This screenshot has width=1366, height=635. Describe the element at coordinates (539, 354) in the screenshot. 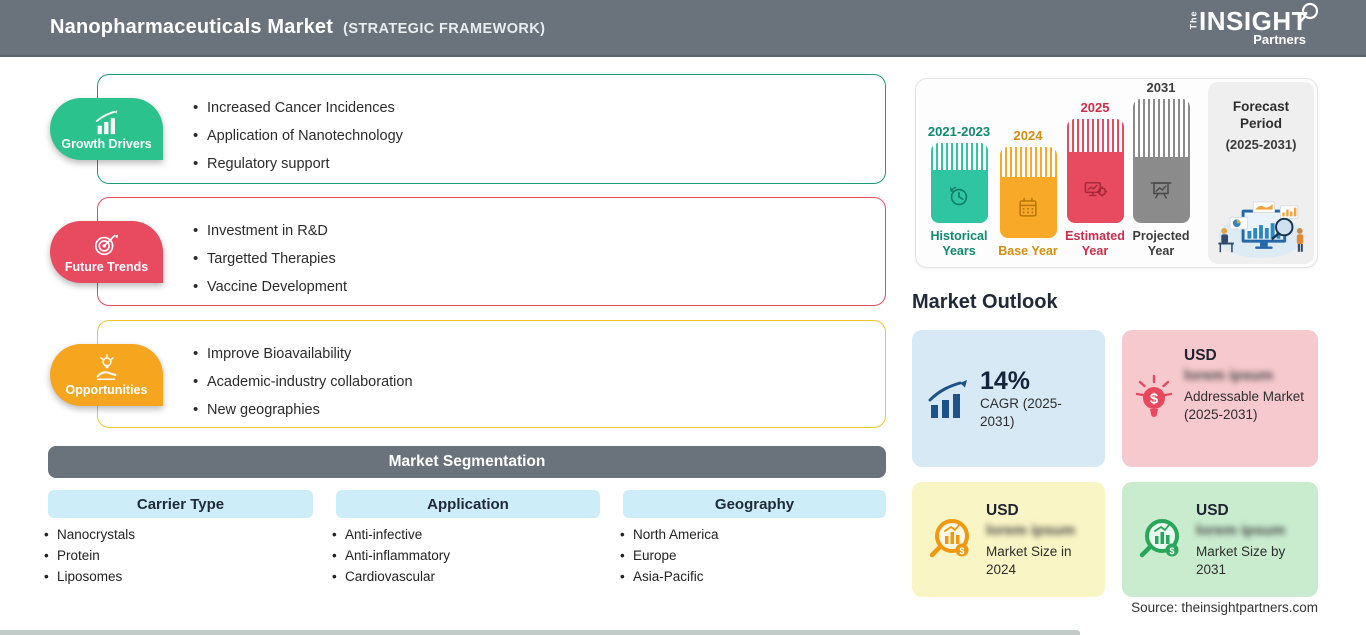

I see `bullet-item: Improve Bioavailability` at that location.